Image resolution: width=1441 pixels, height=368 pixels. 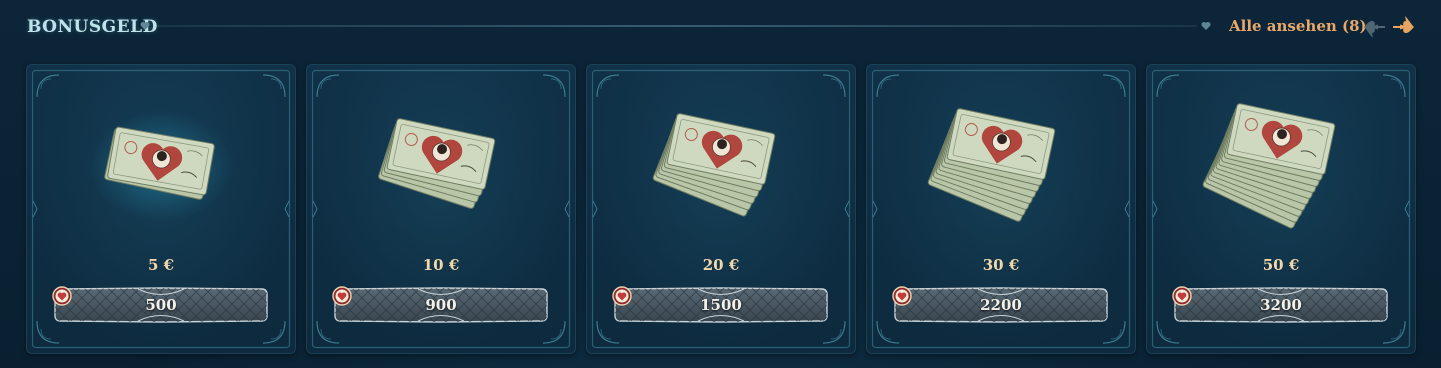 I want to click on offer-card: 30 € 2200, so click(x=1001, y=209).